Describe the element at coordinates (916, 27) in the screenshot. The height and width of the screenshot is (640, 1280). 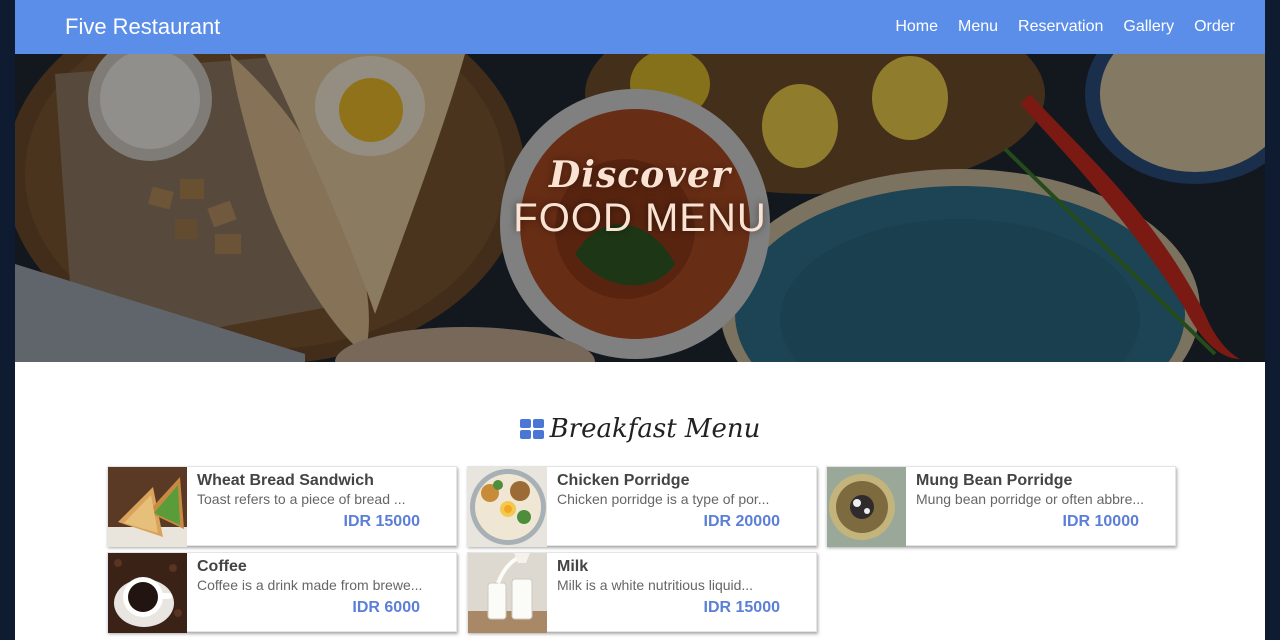
I see `nav-home: Home` at that location.